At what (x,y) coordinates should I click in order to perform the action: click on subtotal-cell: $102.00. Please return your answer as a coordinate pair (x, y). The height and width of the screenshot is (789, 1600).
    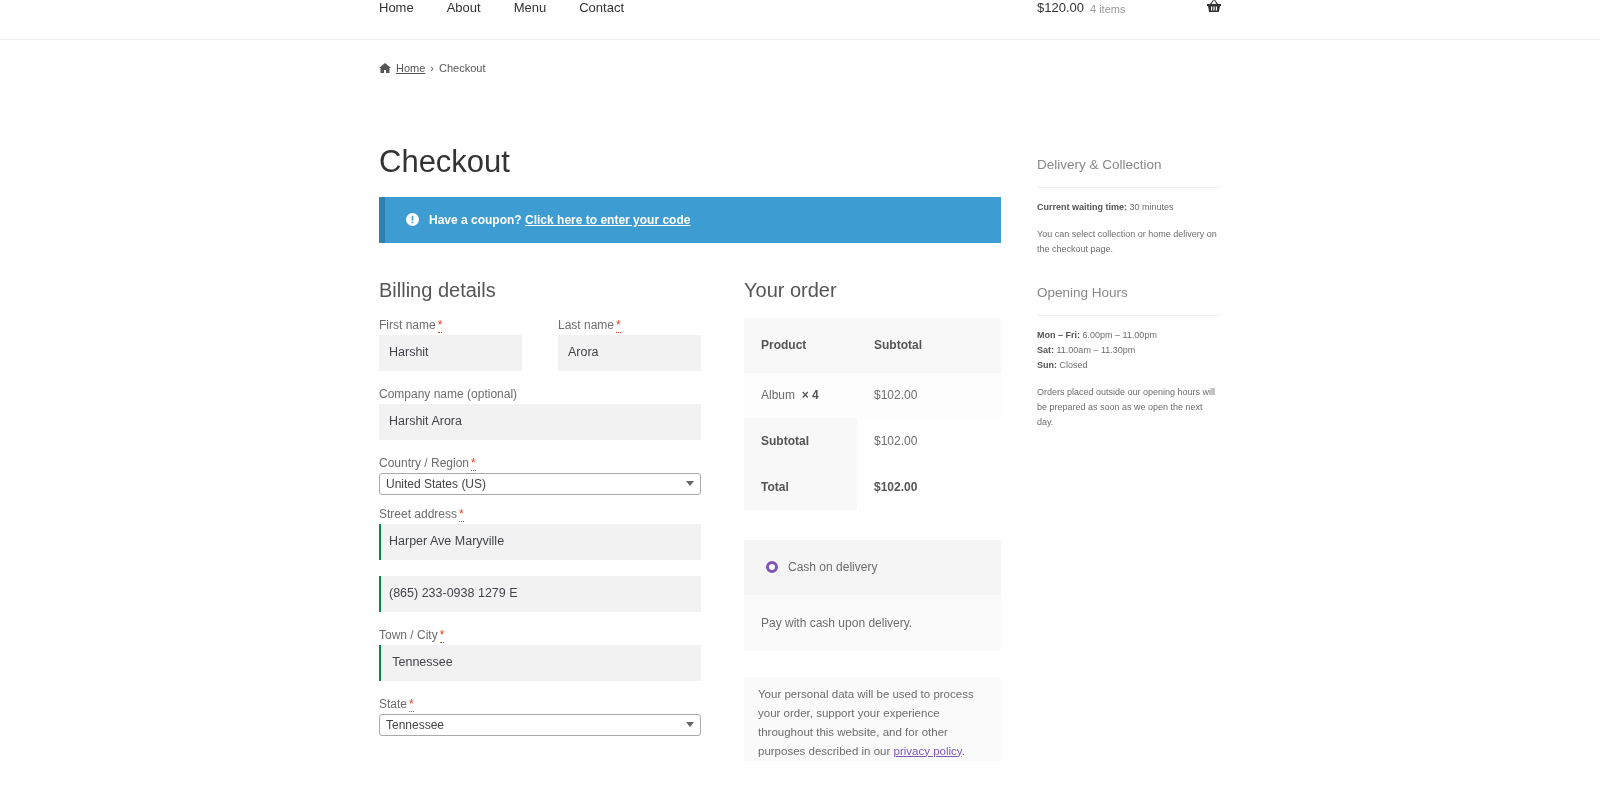
    Looking at the image, I should click on (929, 395).